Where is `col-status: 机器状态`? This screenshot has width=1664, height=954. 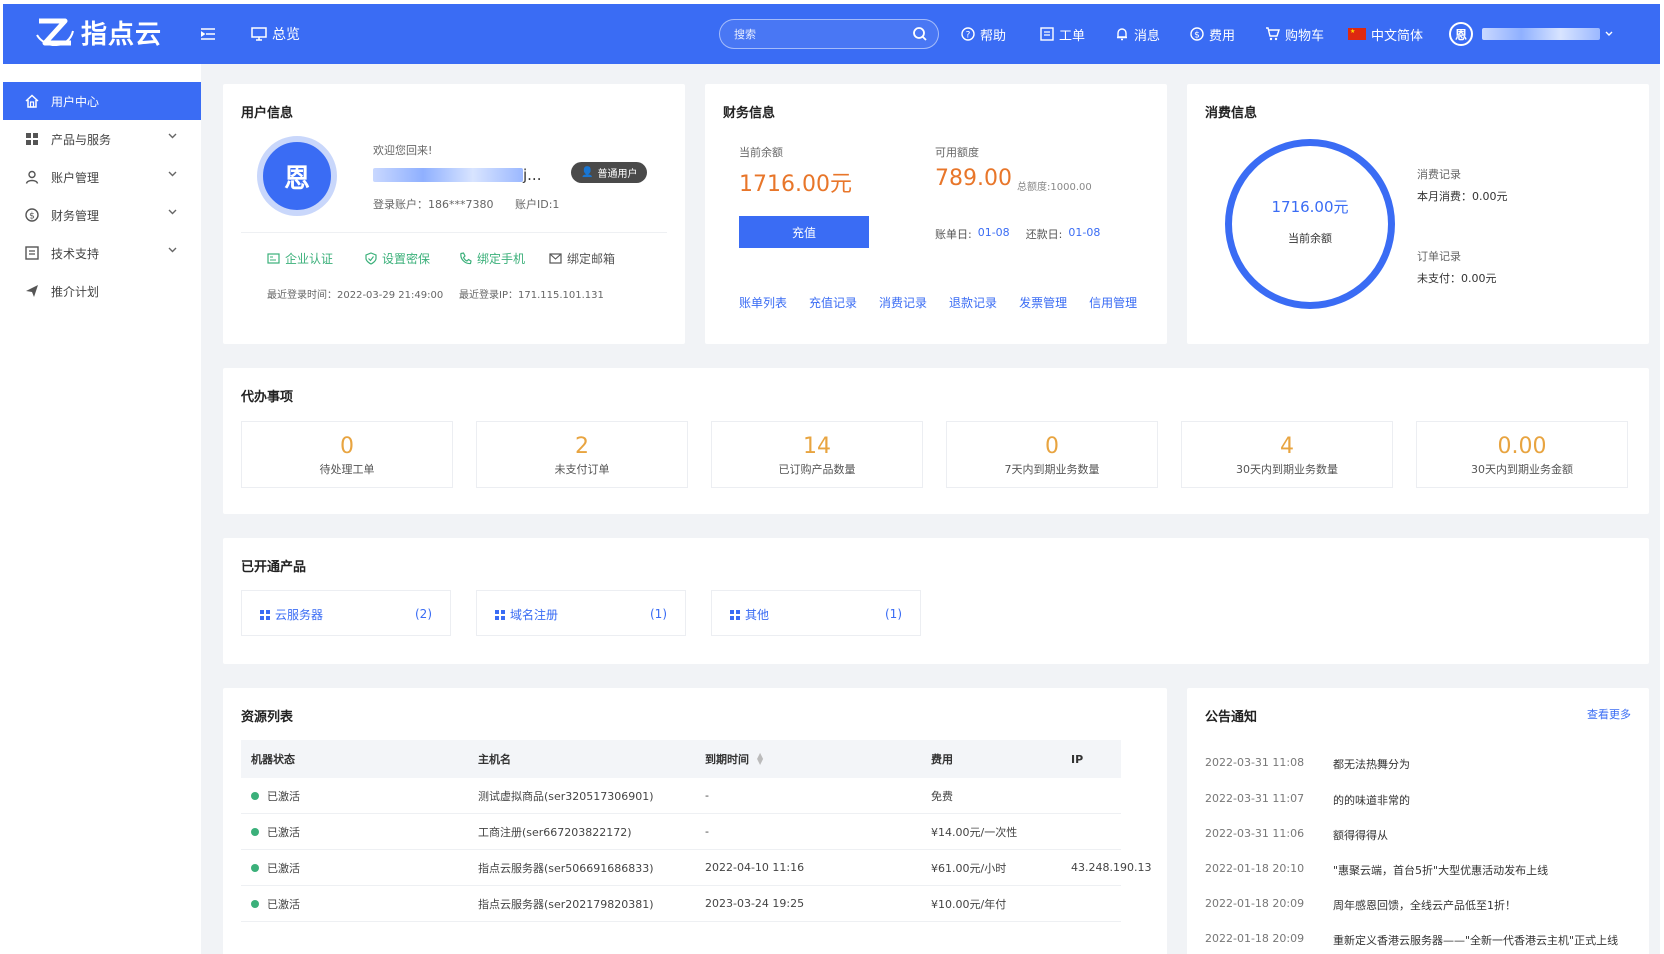 col-status: 机器状态 is located at coordinates (273, 759).